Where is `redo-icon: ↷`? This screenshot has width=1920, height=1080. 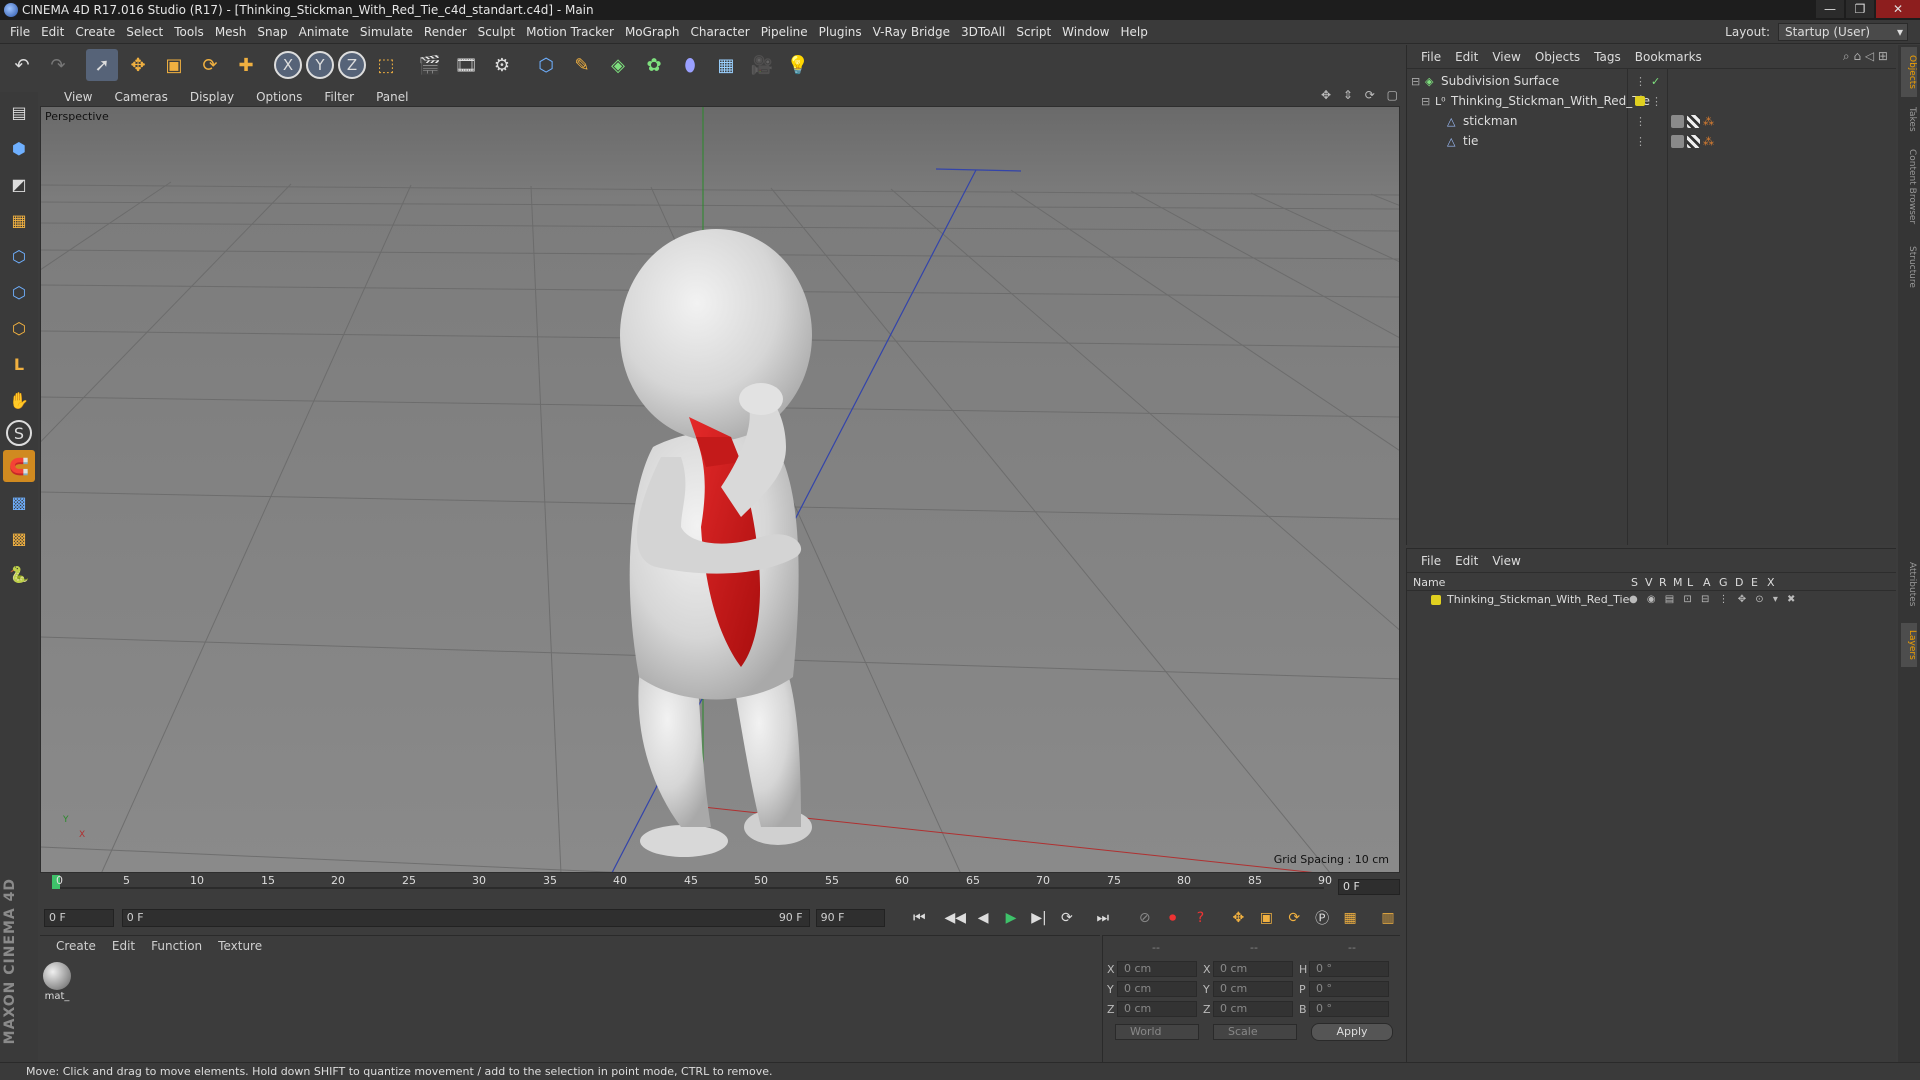
redo-icon: ↷ is located at coordinates (58, 65).